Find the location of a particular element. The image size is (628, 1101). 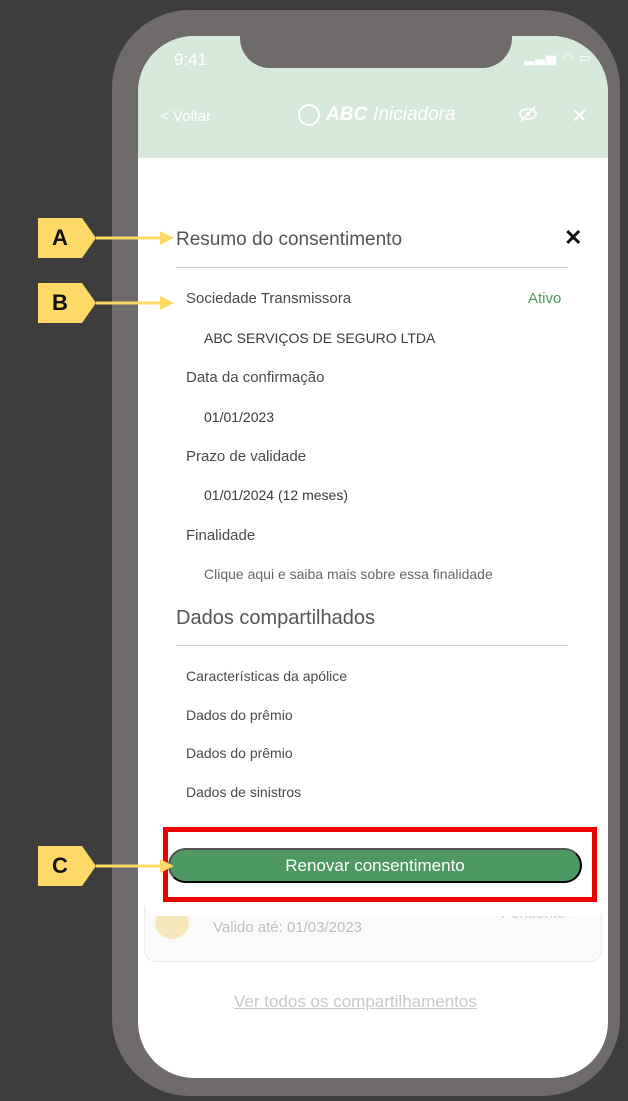

eye-slash-icon is located at coordinates (528, 116).